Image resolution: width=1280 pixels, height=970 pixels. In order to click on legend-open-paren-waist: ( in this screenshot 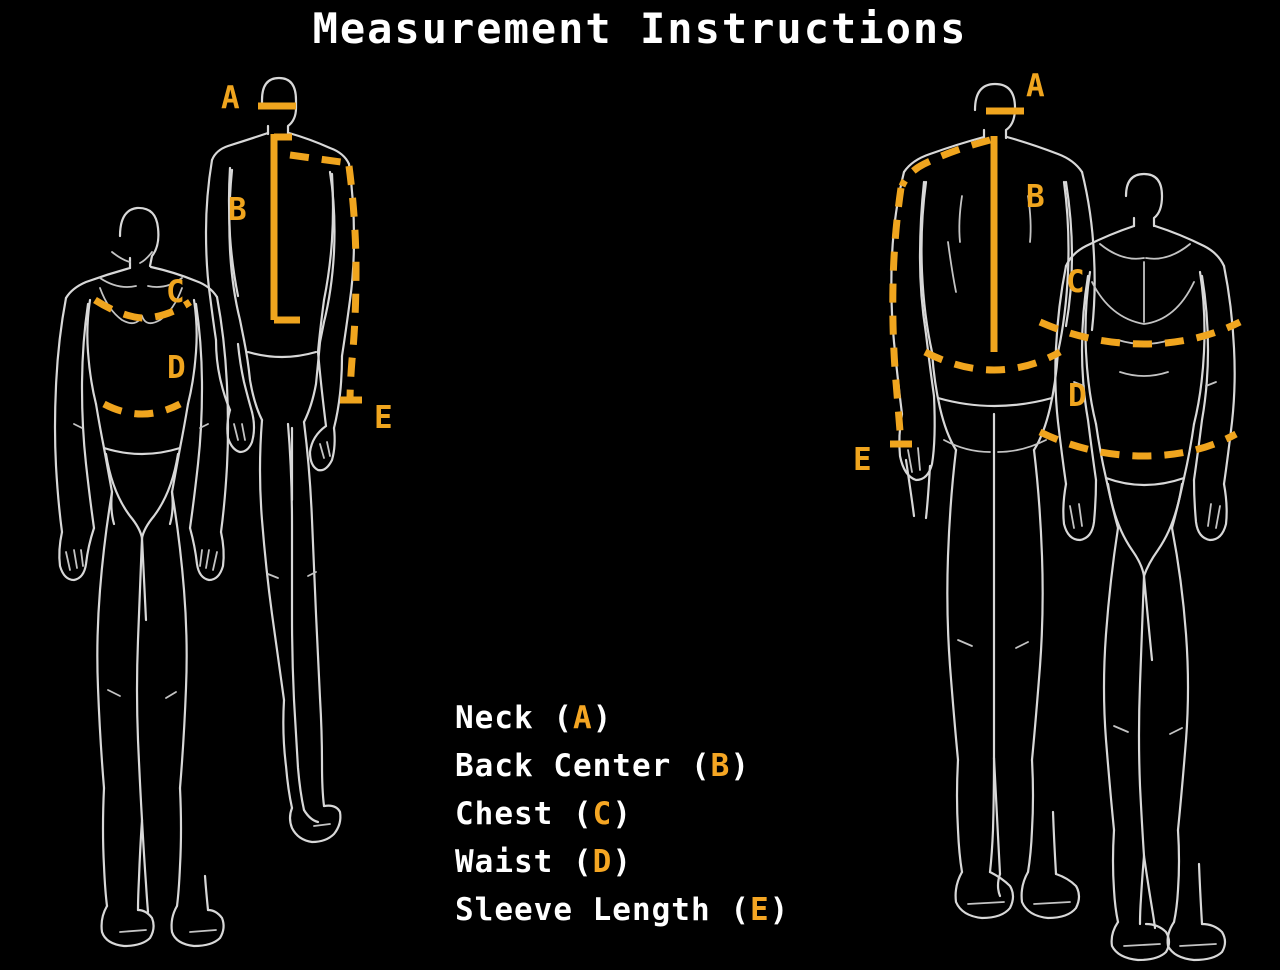, I will do `click(583, 862)`.